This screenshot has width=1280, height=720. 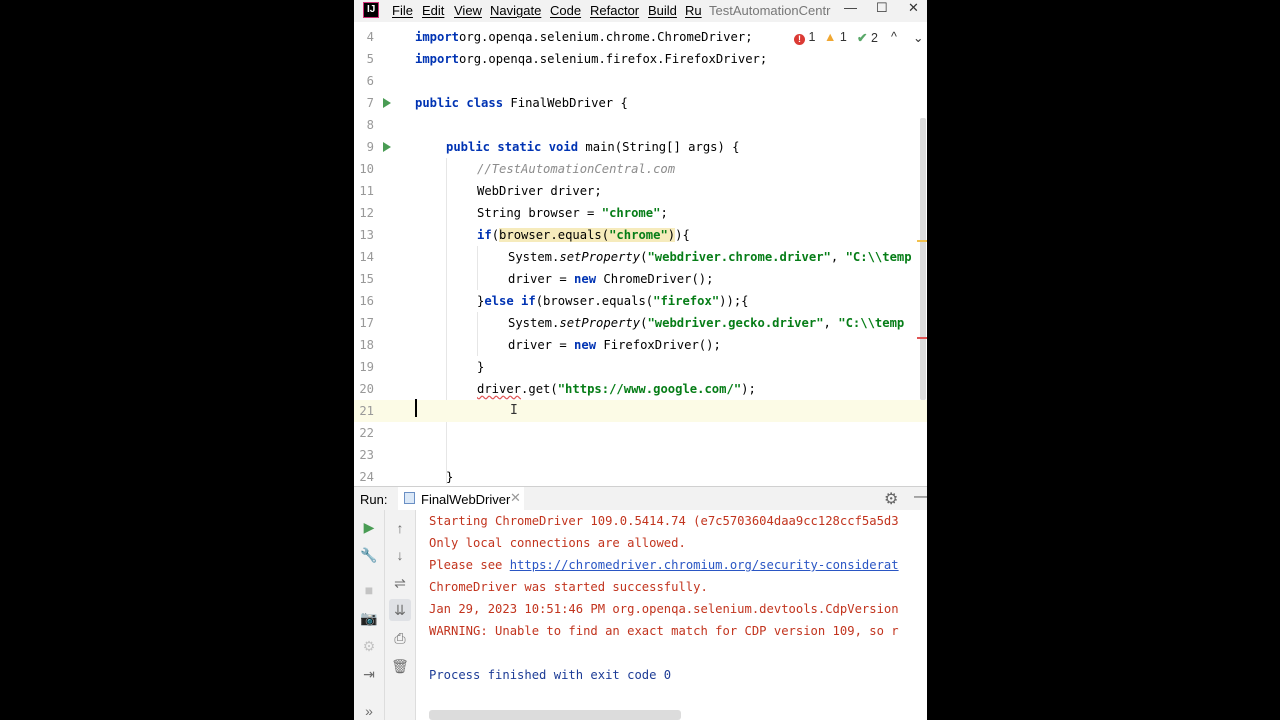 I want to click on code-line: 24}, so click(x=640, y=475).